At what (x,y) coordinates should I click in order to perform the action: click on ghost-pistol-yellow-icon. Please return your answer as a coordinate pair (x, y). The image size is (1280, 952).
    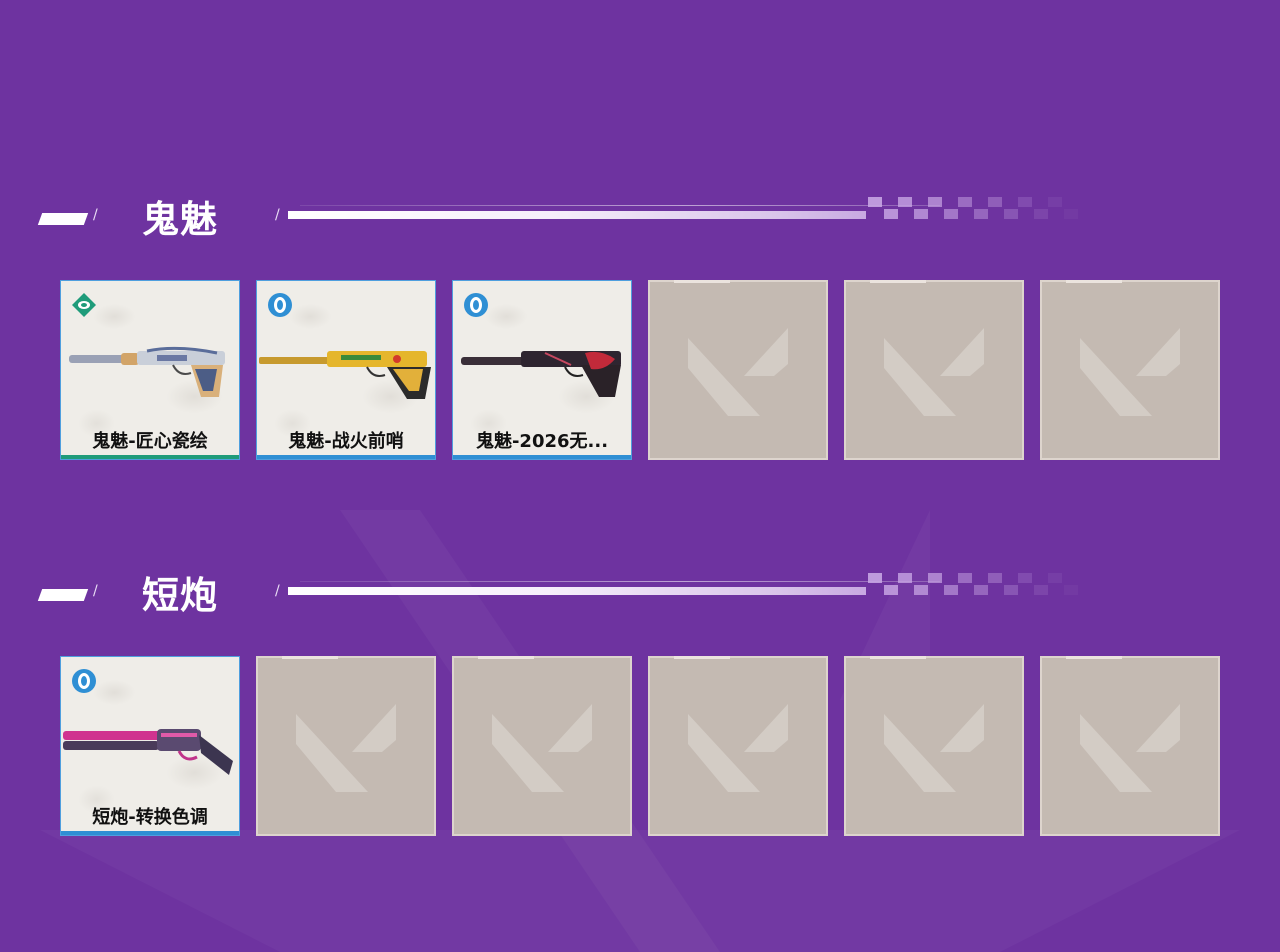
    Looking at the image, I should click on (345, 375).